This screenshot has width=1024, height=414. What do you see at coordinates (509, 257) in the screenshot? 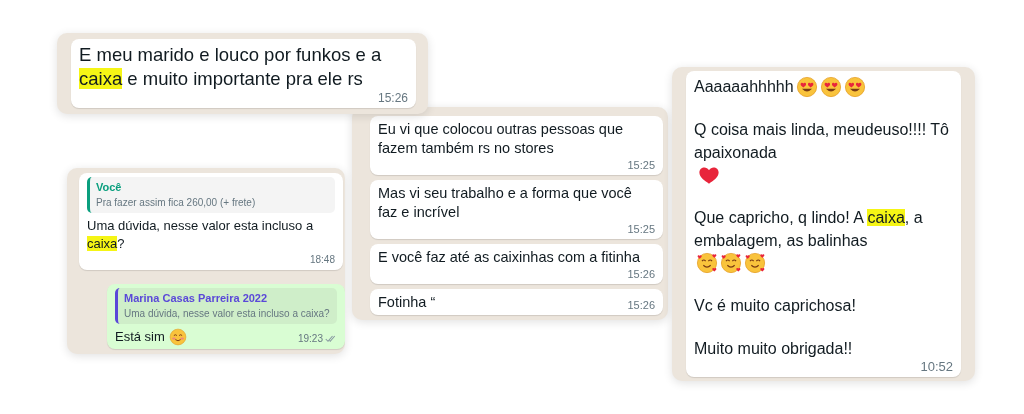
I see `message-text: E você faz até as caixinhas com a fitinha` at bounding box center [509, 257].